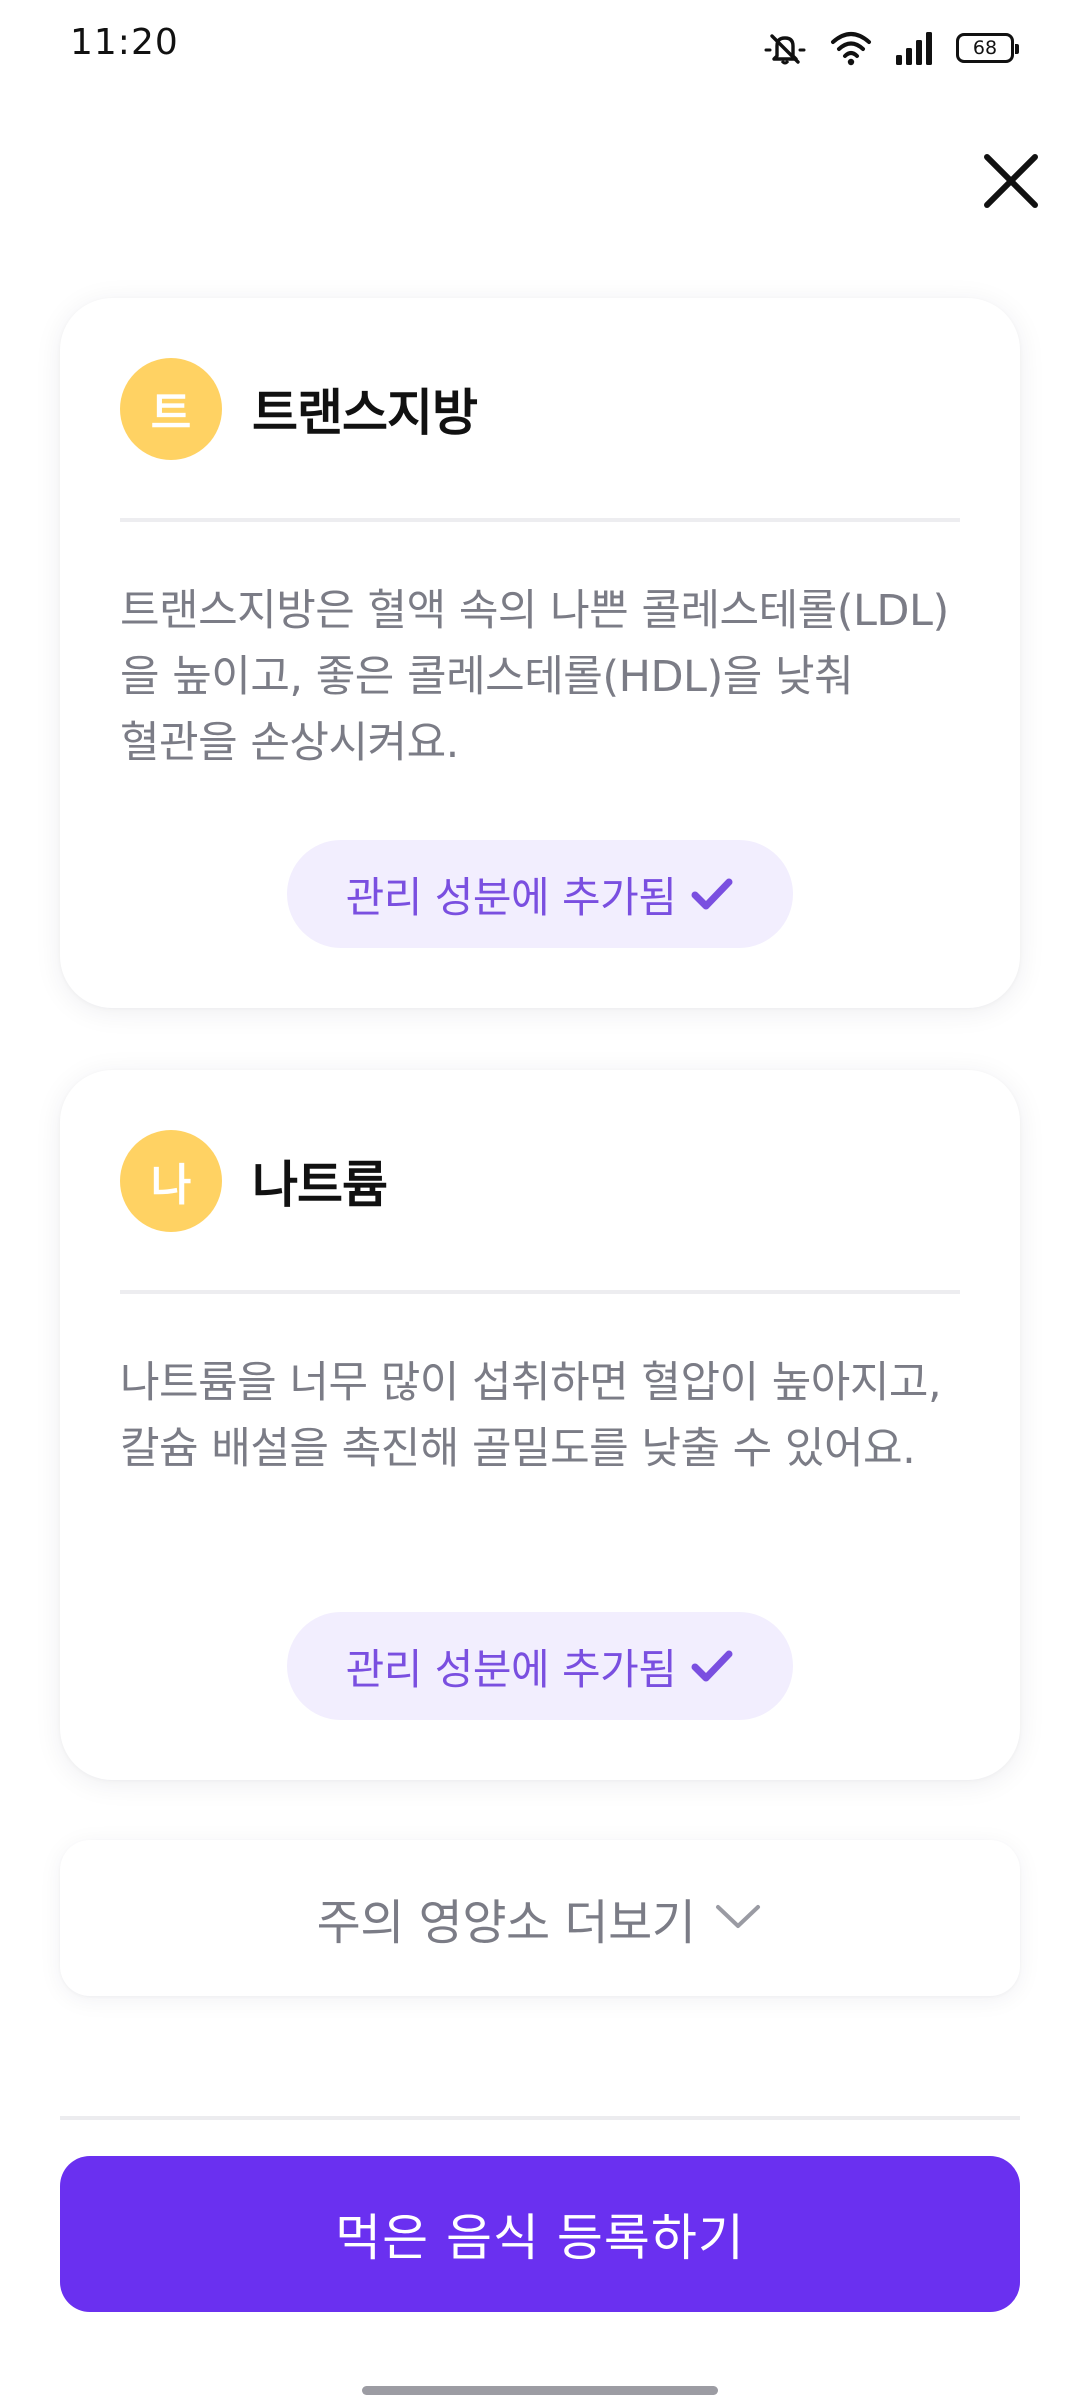  I want to click on close-icon, so click(1011, 181).